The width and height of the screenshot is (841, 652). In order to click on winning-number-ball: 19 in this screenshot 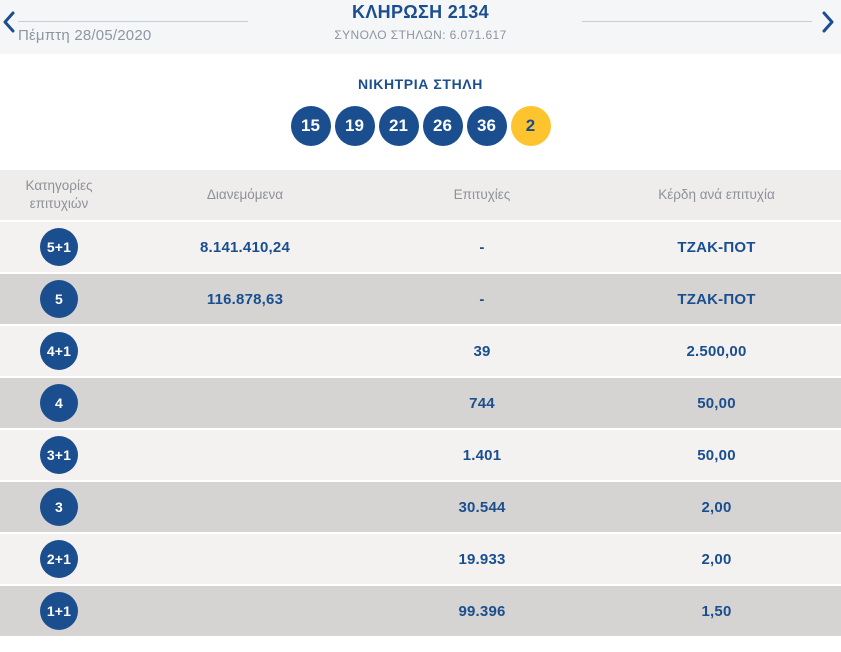, I will do `click(354, 126)`.